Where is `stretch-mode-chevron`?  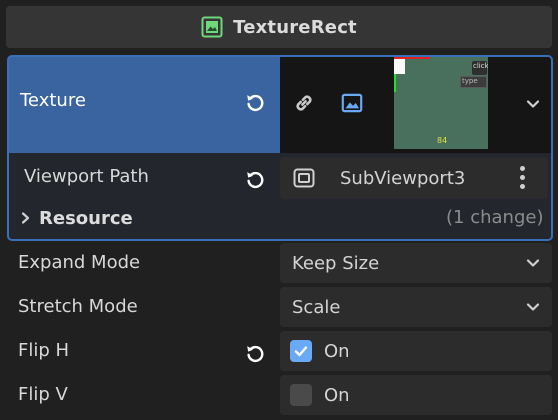
stretch-mode-chevron is located at coordinates (533, 309).